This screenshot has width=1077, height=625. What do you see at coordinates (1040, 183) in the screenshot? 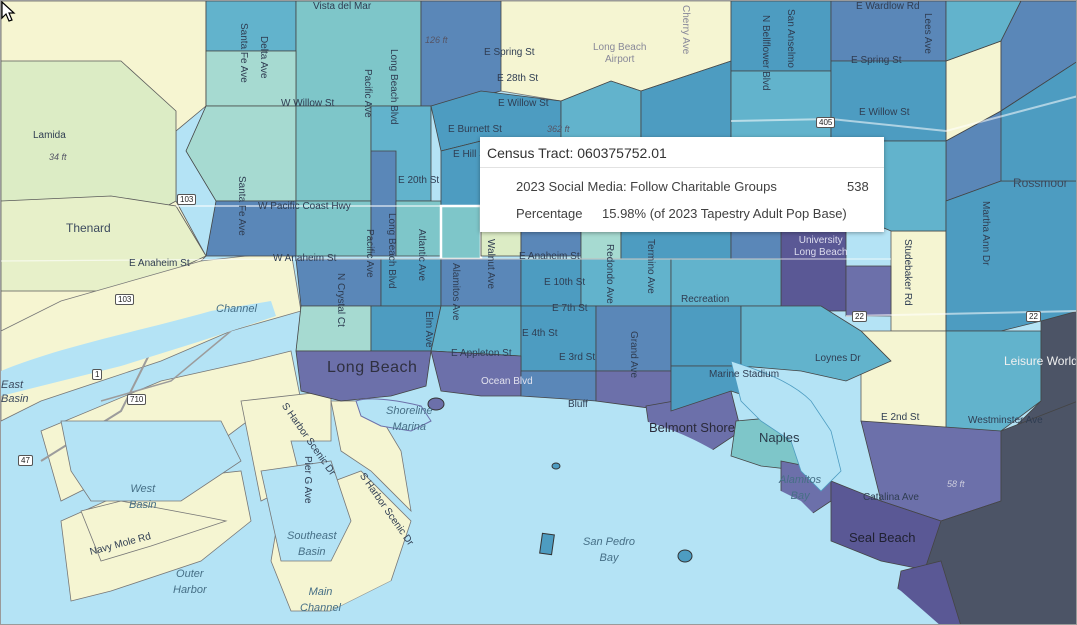
I see `label-rossmoor: Rossmoor` at bounding box center [1040, 183].